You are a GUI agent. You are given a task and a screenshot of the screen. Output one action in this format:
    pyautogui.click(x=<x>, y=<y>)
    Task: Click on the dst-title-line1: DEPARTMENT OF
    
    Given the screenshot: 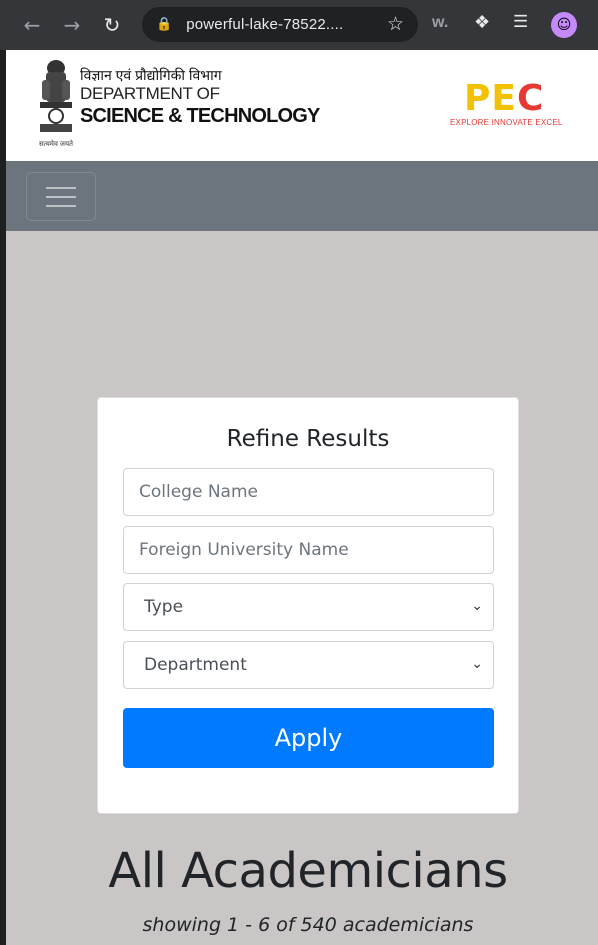 What is the action you would take?
    pyautogui.click(x=150, y=93)
    